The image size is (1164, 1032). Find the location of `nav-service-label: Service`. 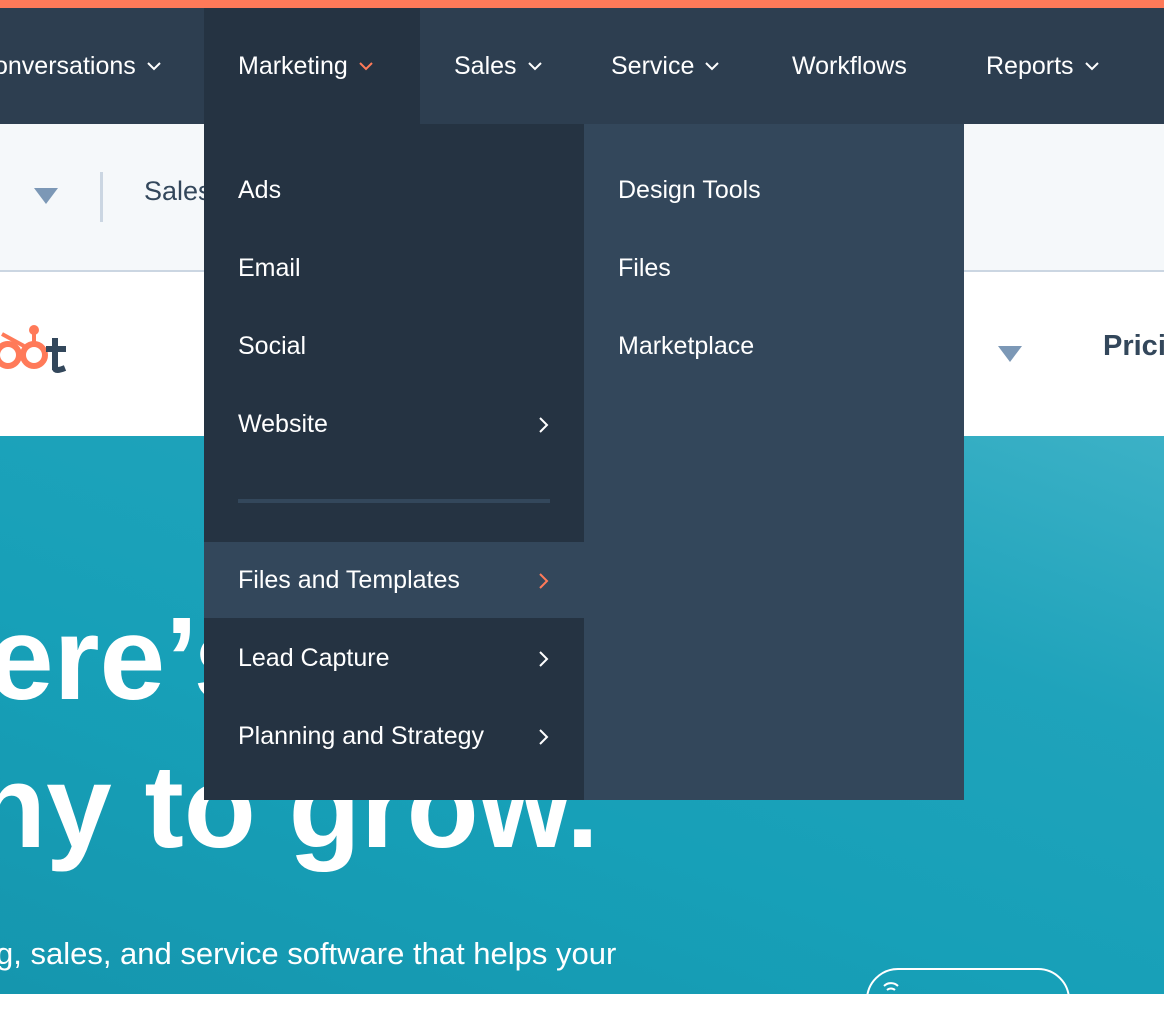

nav-service-label: Service is located at coordinates (653, 65).